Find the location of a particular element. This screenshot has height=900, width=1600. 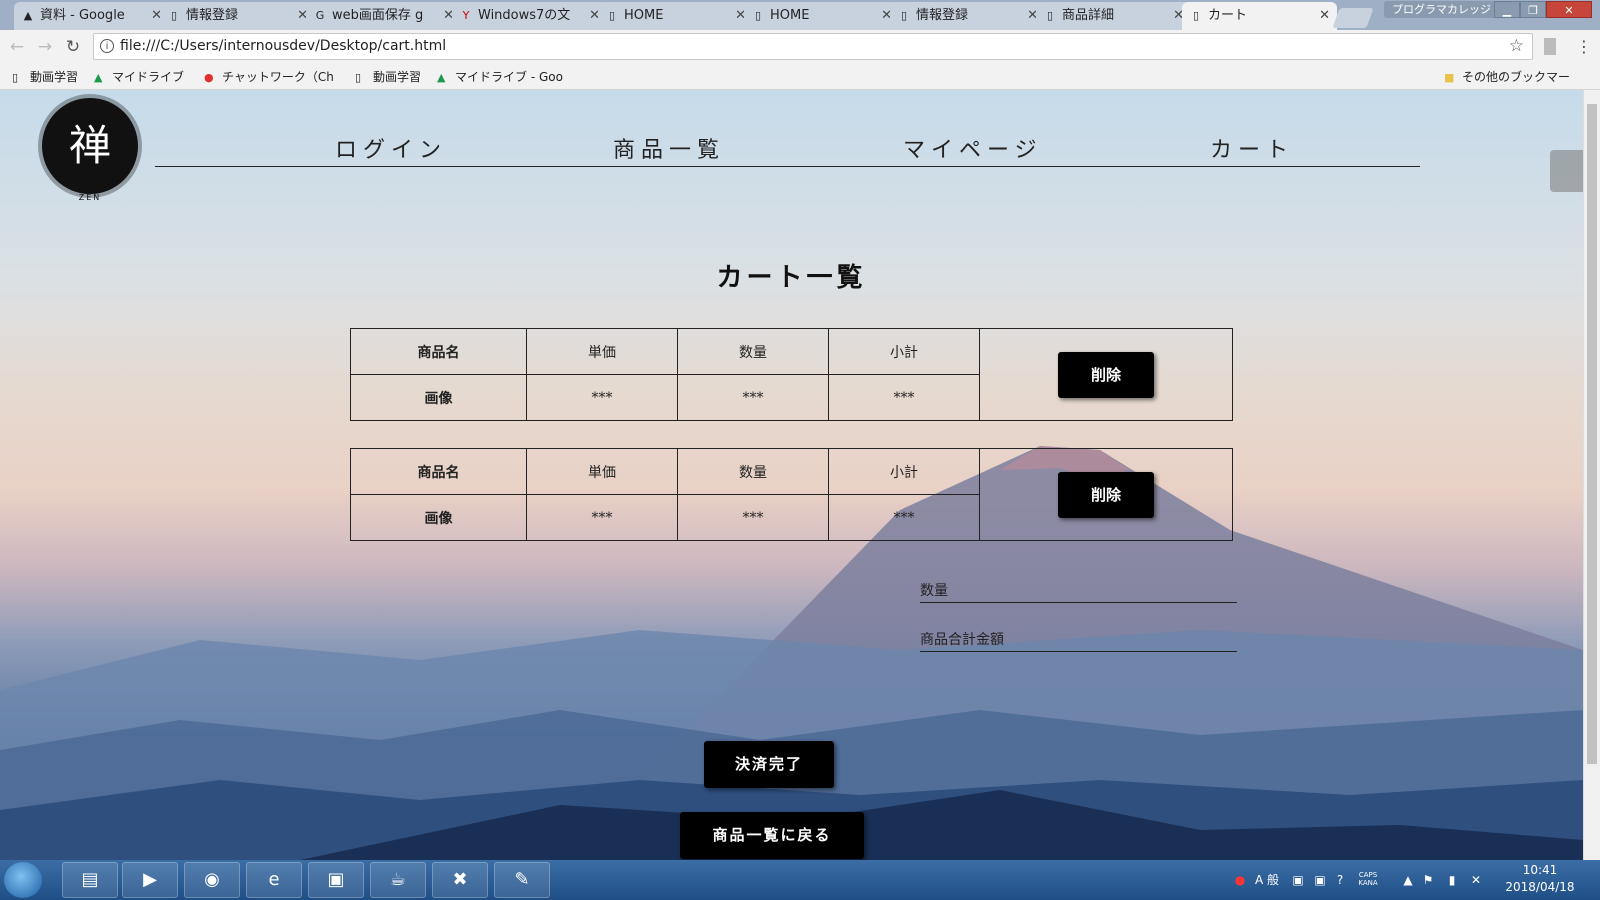

unit-price-value: *** is located at coordinates (602, 397).